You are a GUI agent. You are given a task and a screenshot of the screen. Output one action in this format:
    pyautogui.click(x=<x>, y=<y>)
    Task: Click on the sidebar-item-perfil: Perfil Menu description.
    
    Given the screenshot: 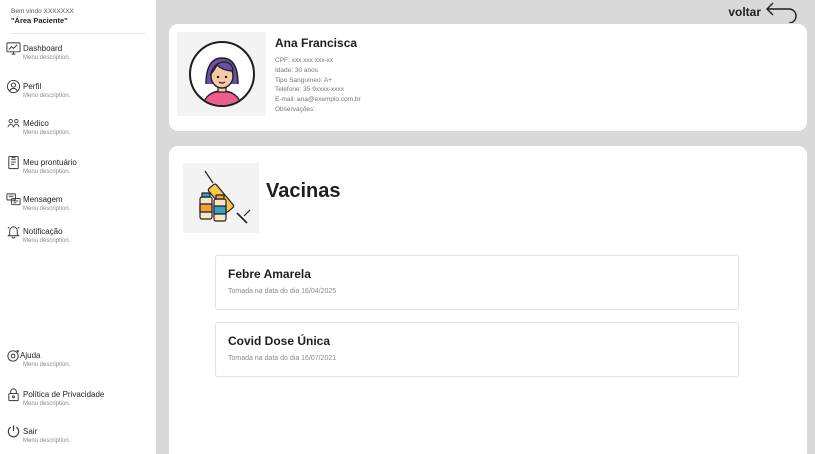 What is the action you would take?
    pyautogui.click(x=78, y=93)
    